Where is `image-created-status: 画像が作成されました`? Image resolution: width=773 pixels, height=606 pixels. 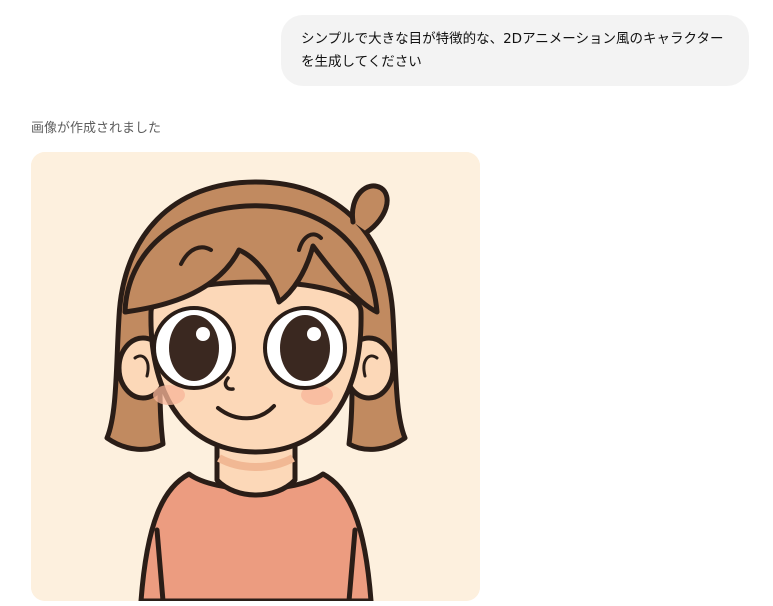 image-created-status: 画像が作成されました is located at coordinates (96, 128).